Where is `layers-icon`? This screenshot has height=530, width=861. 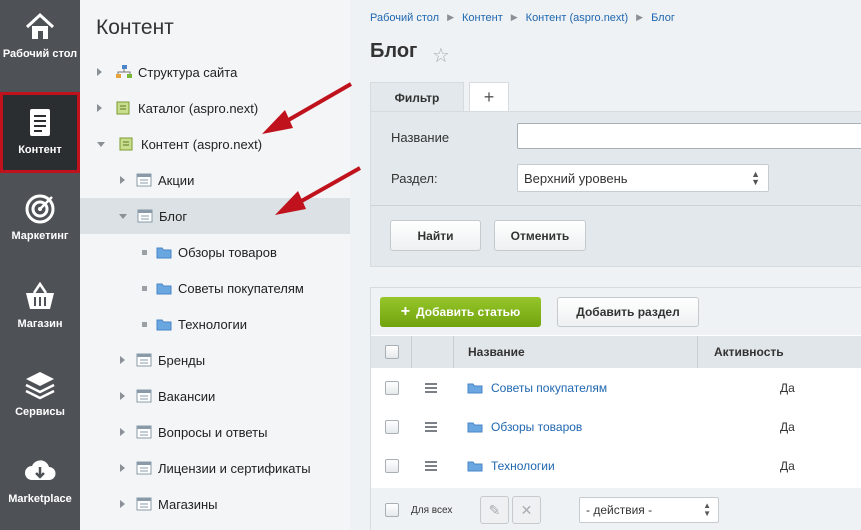
layers-icon is located at coordinates (40, 386).